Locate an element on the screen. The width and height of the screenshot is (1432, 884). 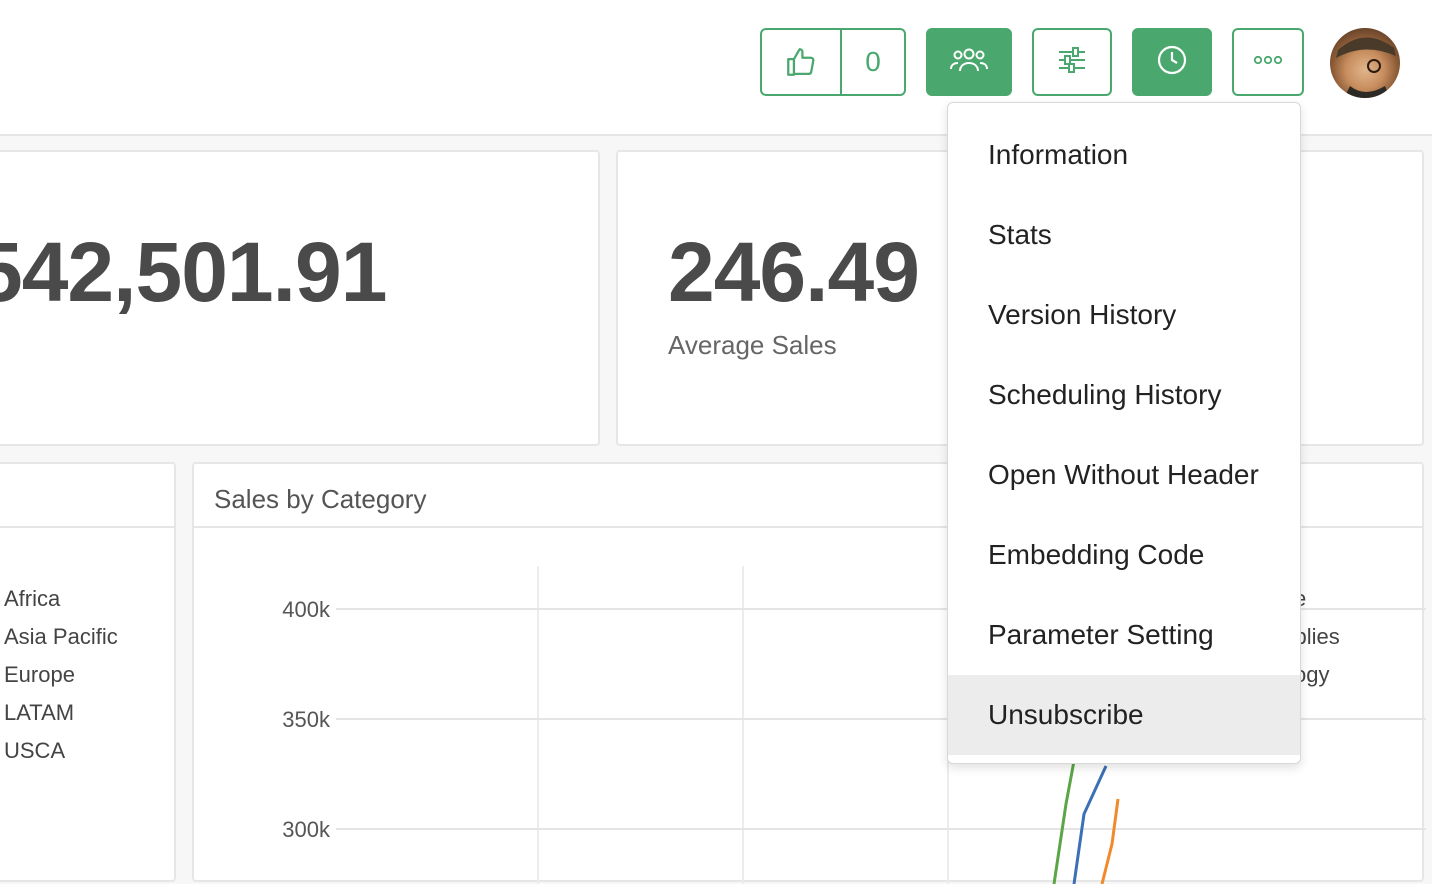
share-users-button is located at coordinates (969, 62).